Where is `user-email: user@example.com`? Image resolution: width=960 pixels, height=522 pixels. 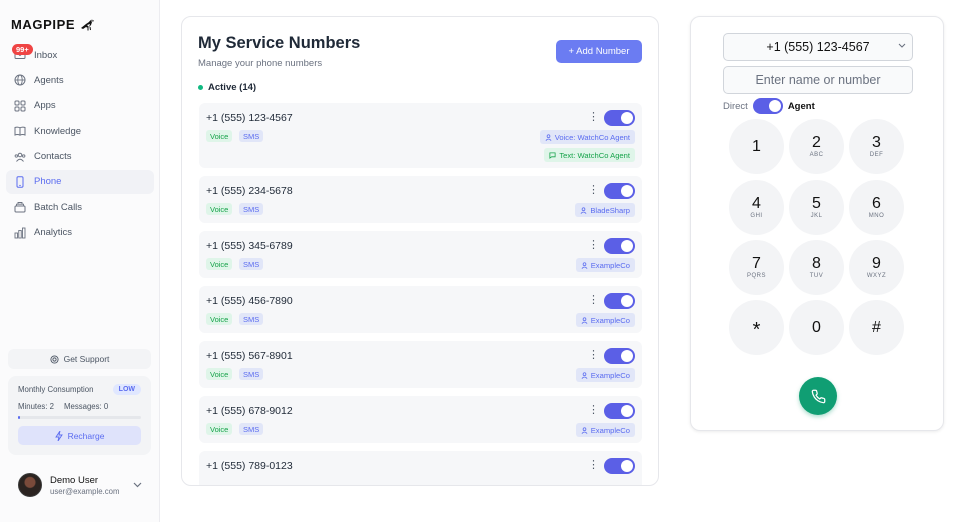
user-email: user@example.com is located at coordinates (85, 491).